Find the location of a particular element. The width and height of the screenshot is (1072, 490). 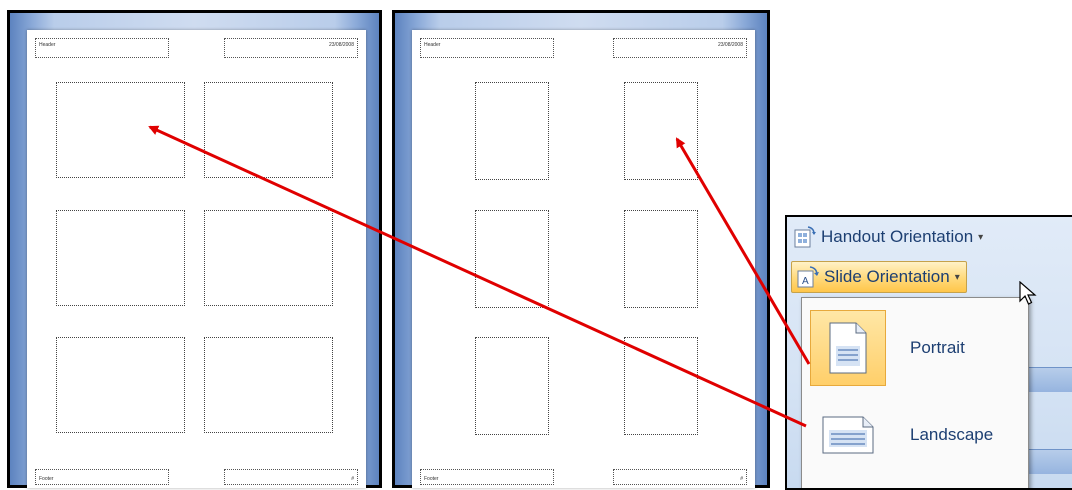

menu-item-landscape: Landscape is located at coordinates (916, 435).